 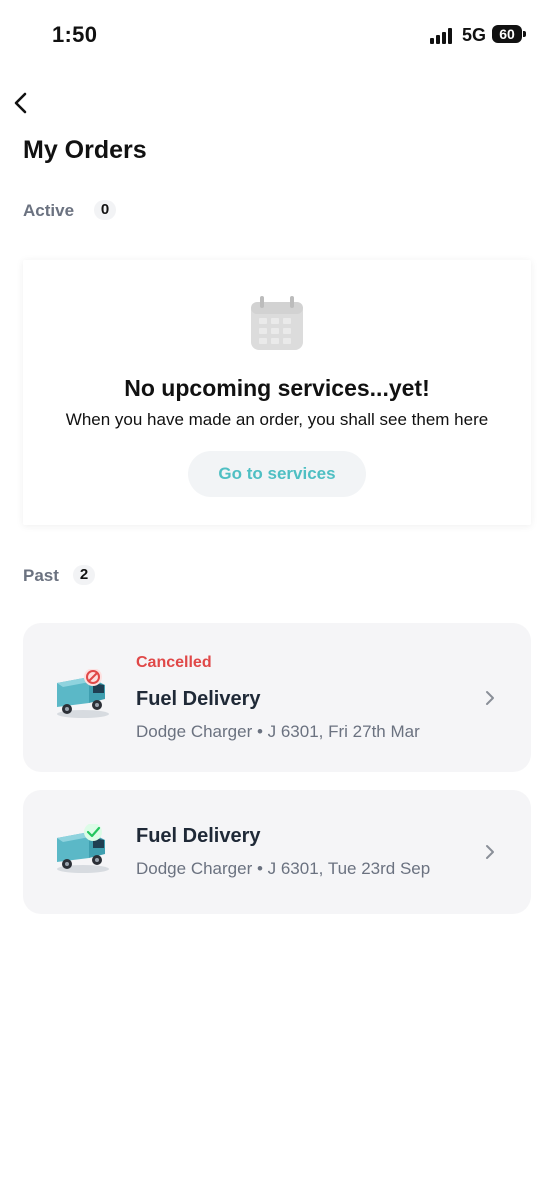 I want to click on calendar-icon, so click(x=277, y=323).